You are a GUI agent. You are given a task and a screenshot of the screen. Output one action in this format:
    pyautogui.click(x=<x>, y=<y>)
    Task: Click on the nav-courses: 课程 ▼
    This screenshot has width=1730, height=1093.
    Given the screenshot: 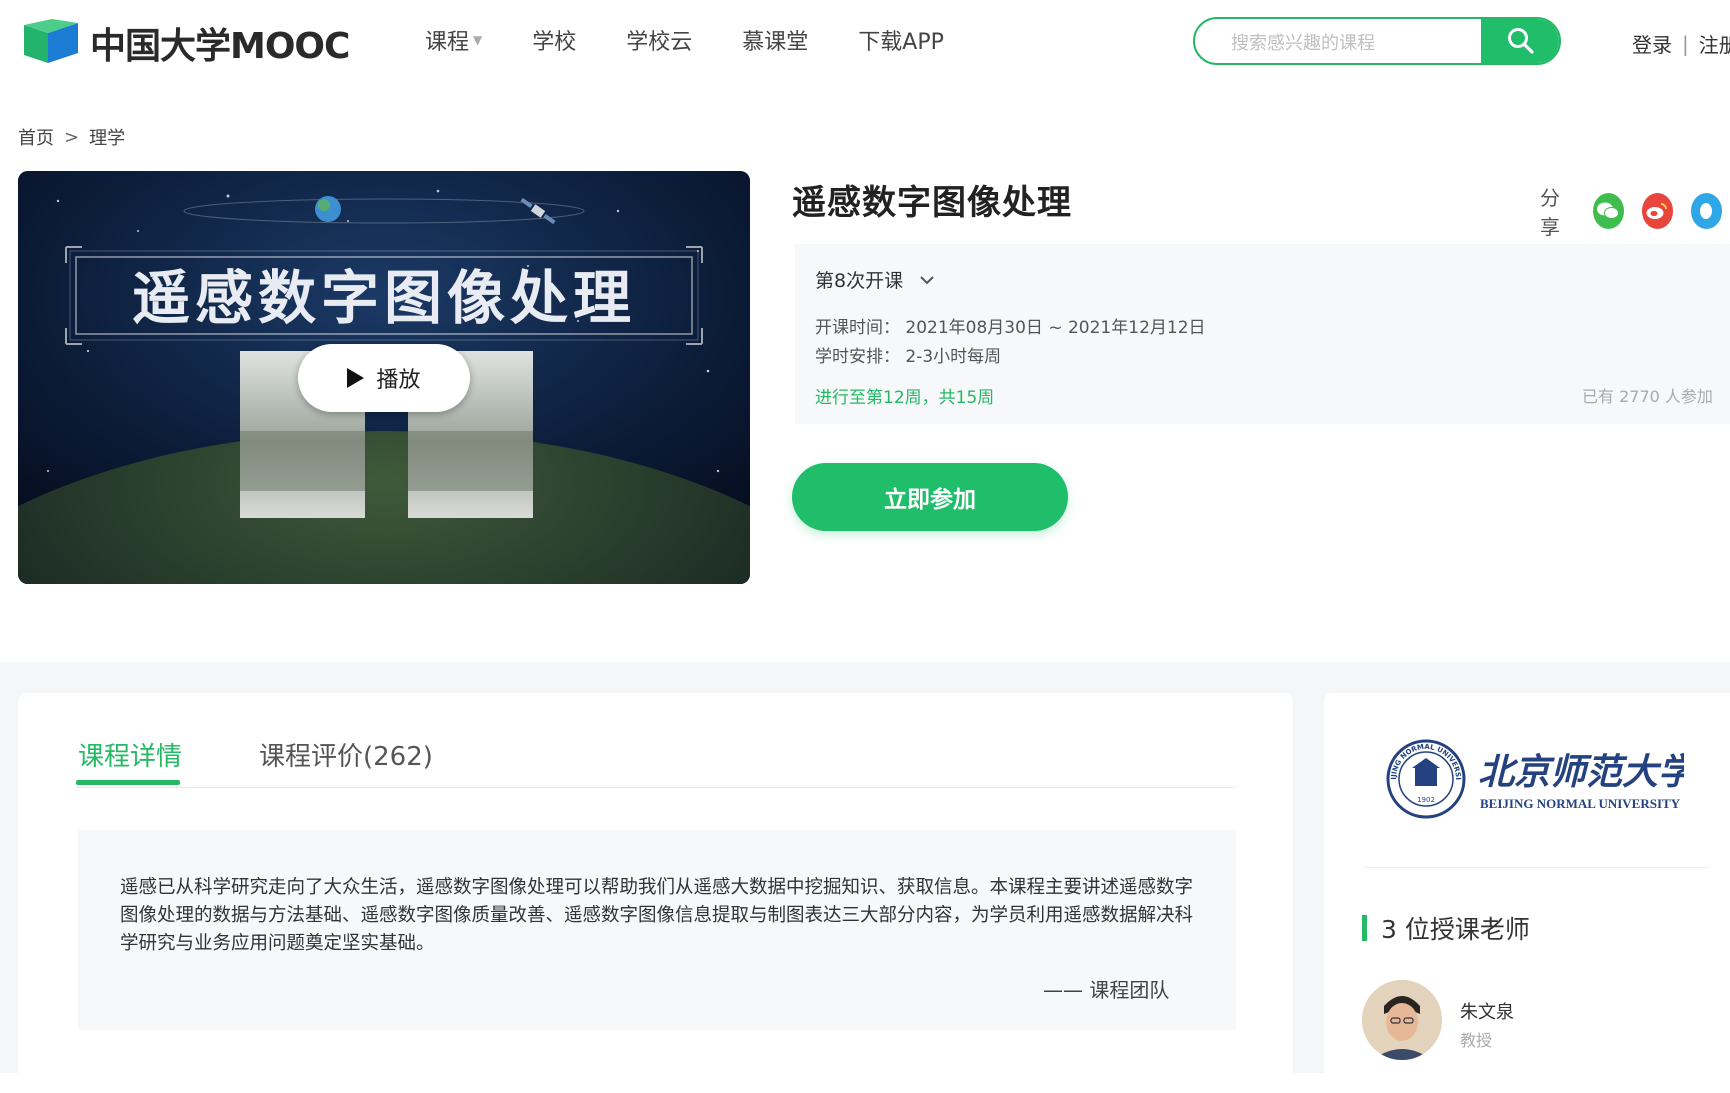 What is the action you would take?
    pyautogui.click(x=453, y=40)
    